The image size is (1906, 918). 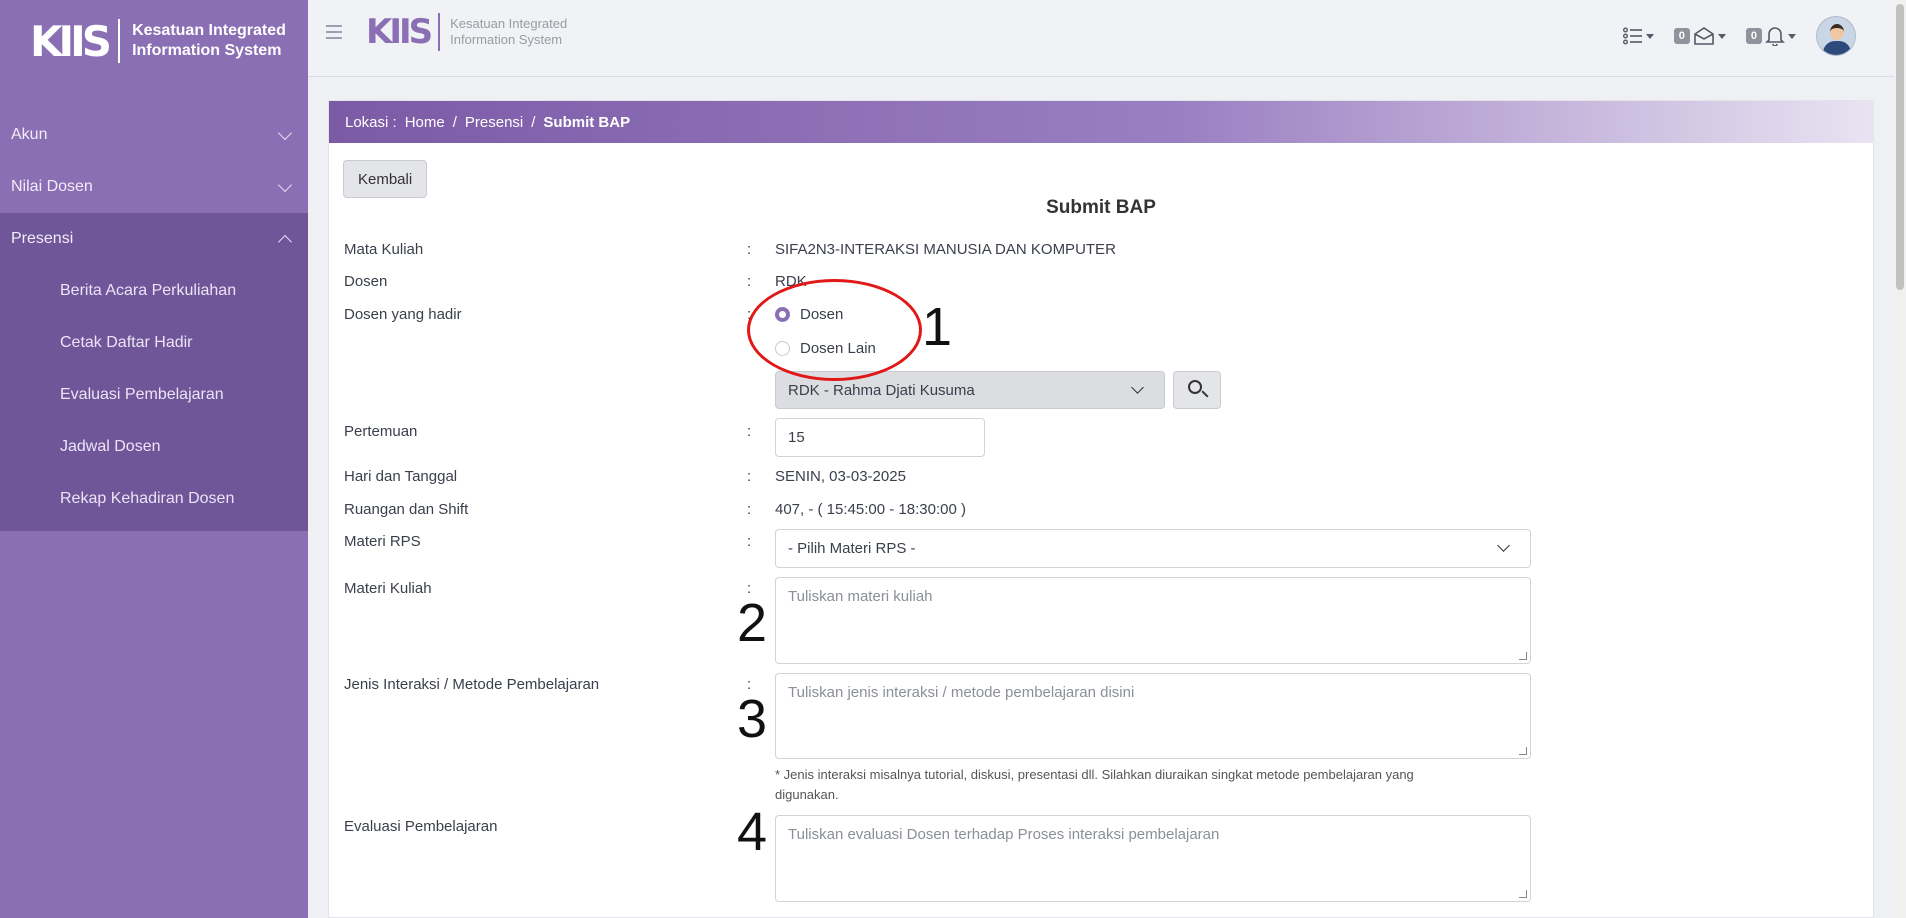 What do you see at coordinates (154, 343) in the screenshot?
I see `submenu-item-cetak-daftar-hadir: Cetak Daftar Hadir` at bounding box center [154, 343].